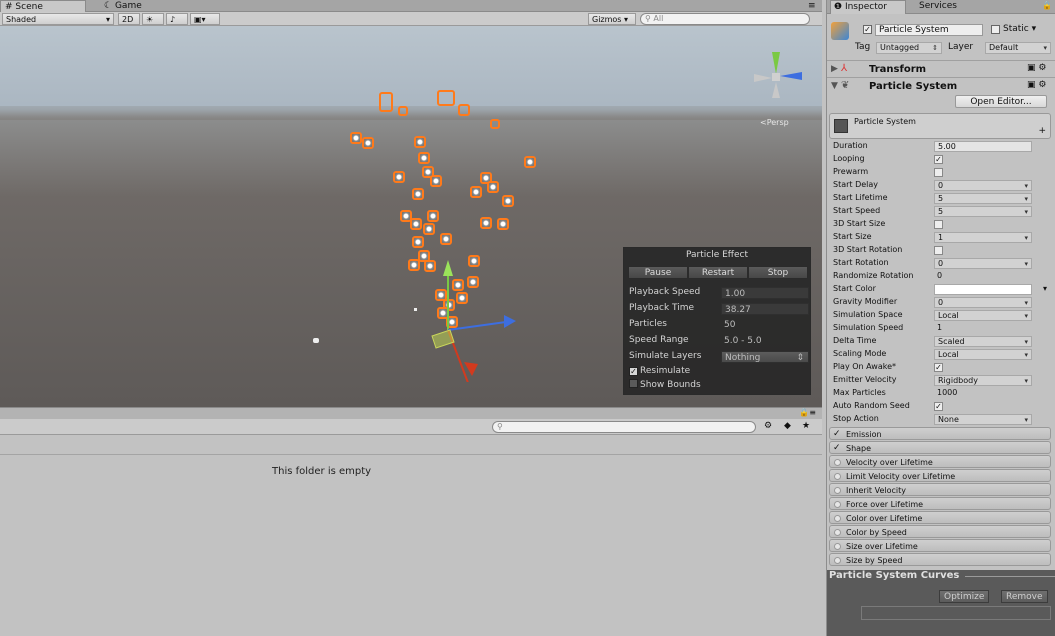 The height and width of the screenshot is (636, 1055). I want to click on lock-icon: 🔒≡, so click(807, 412).